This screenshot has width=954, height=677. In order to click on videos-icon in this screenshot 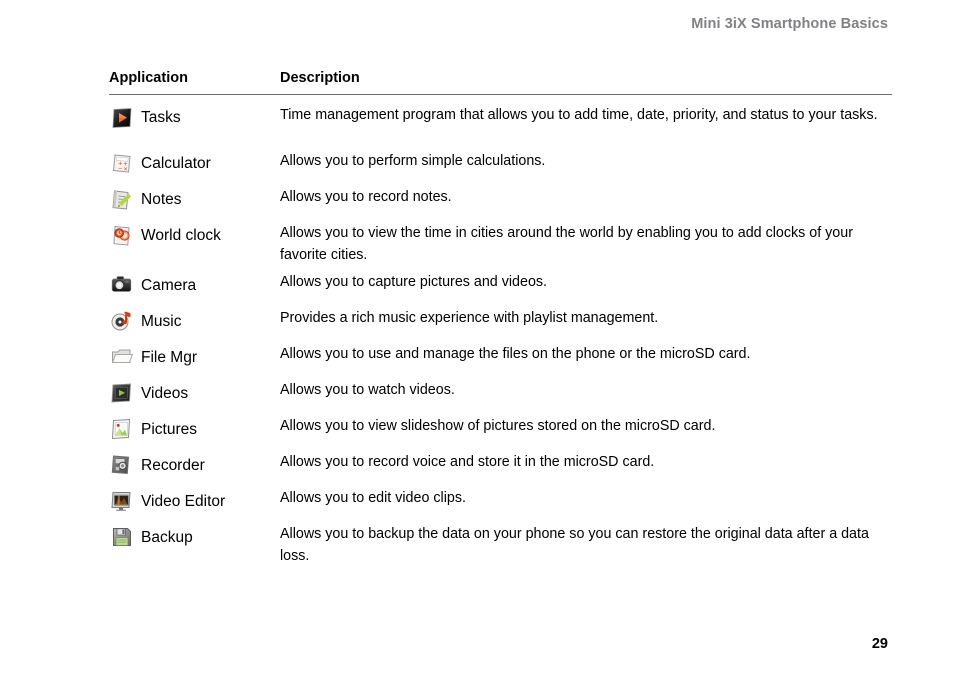, I will do `click(122, 393)`.